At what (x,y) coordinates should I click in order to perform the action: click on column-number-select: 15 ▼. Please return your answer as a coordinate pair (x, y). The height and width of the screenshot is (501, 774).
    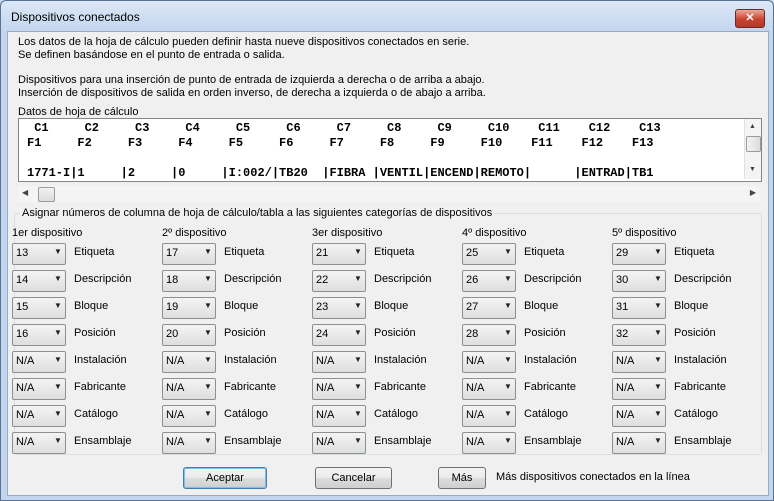
    Looking at the image, I should click on (39, 308).